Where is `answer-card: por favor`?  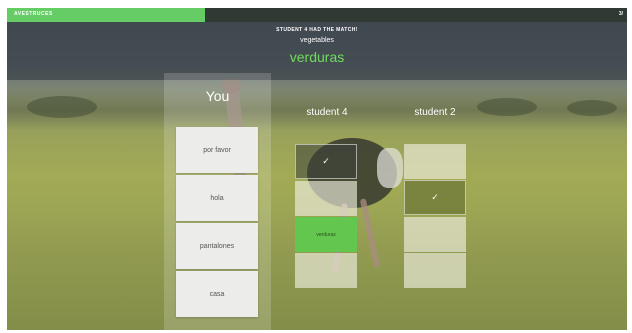
answer-card: por favor is located at coordinates (217, 150).